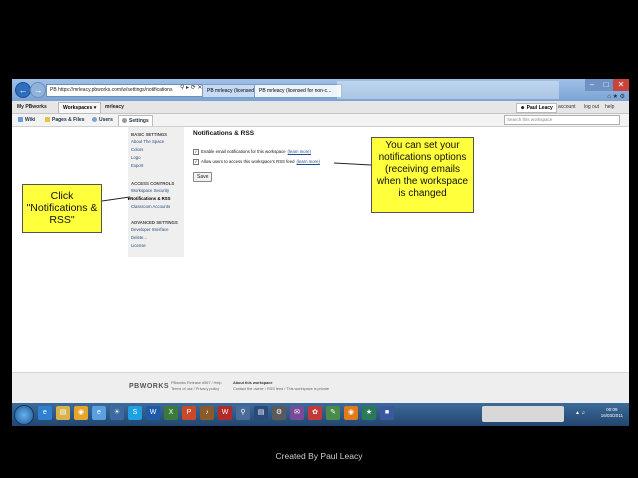 The width and height of the screenshot is (638, 478). Describe the element at coordinates (352, 164) in the screenshot. I see `notifications-arrow` at that location.